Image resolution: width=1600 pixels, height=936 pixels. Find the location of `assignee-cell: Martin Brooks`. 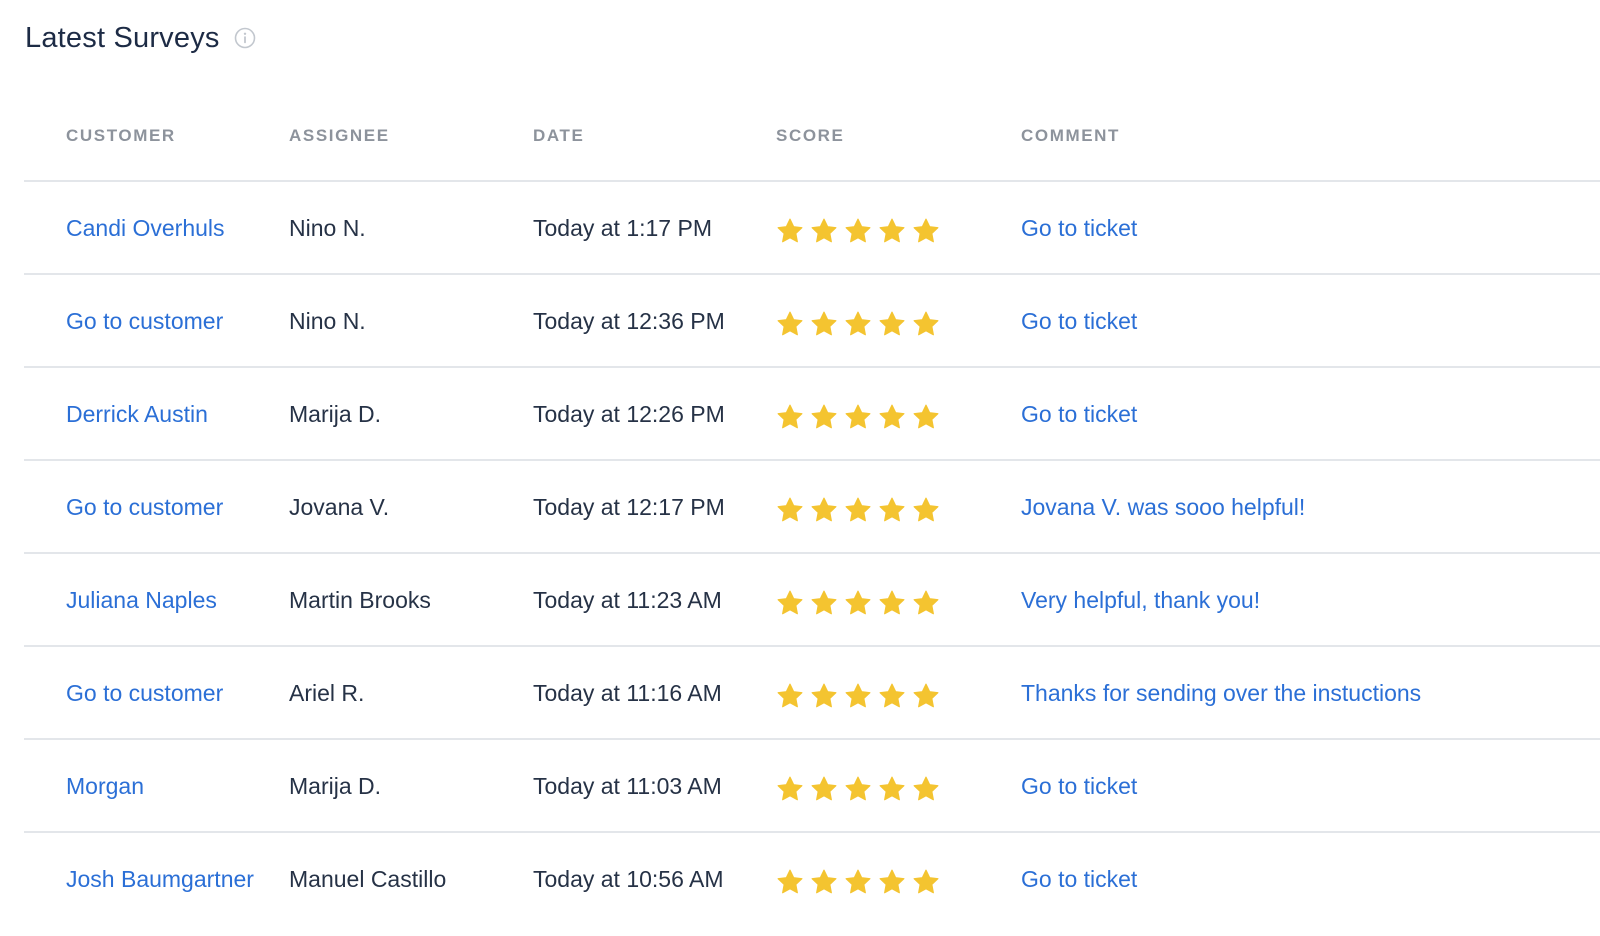

assignee-cell: Martin Brooks is located at coordinates (360, 599).